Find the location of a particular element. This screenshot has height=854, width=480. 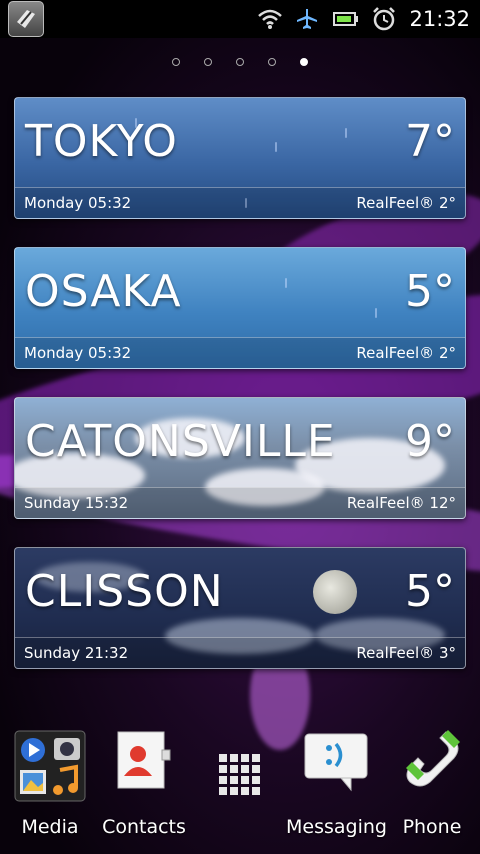

weather-card-osaka: OSAKA 5° Monday 05:32 RealFeel® 2° is located at coordinates (240, 308).